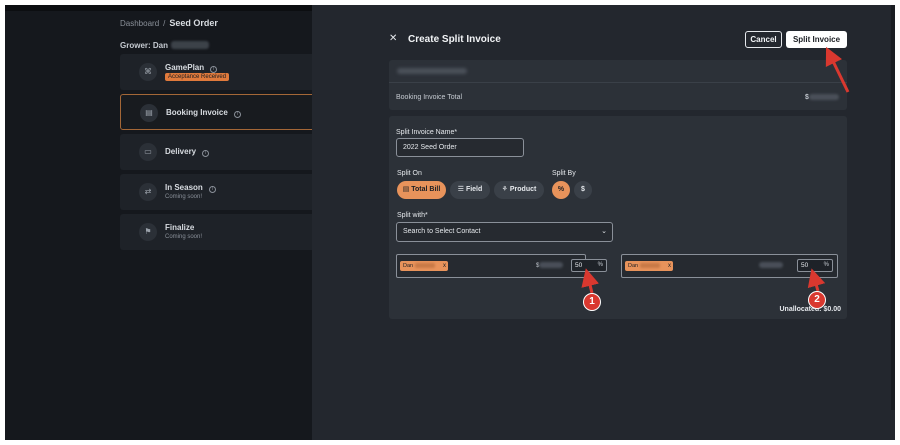  What do you see at coordinates (561, 190) in the screenshot?
I see `split-by-percent: %` at bounding box center [561, 190].